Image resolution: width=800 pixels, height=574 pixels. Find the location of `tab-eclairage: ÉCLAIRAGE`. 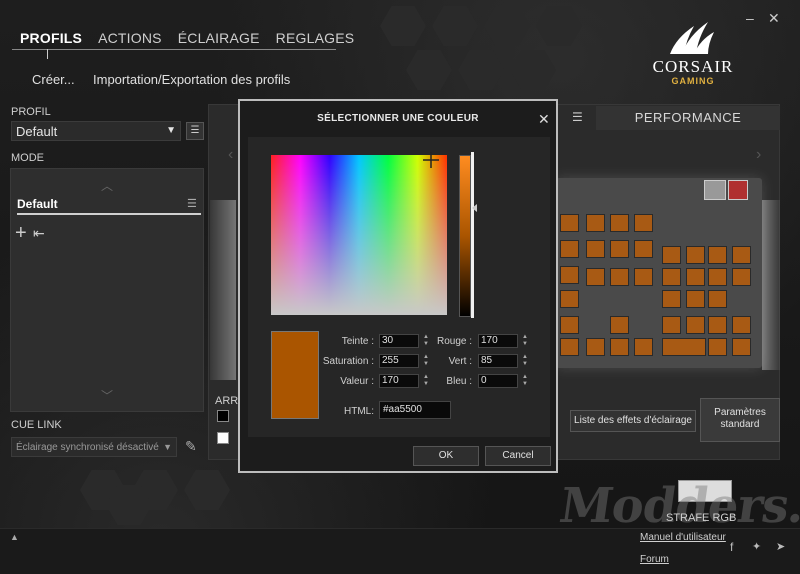

tab-eclairage: ÉCLAIRAGE is located at coordinates (219, 38).